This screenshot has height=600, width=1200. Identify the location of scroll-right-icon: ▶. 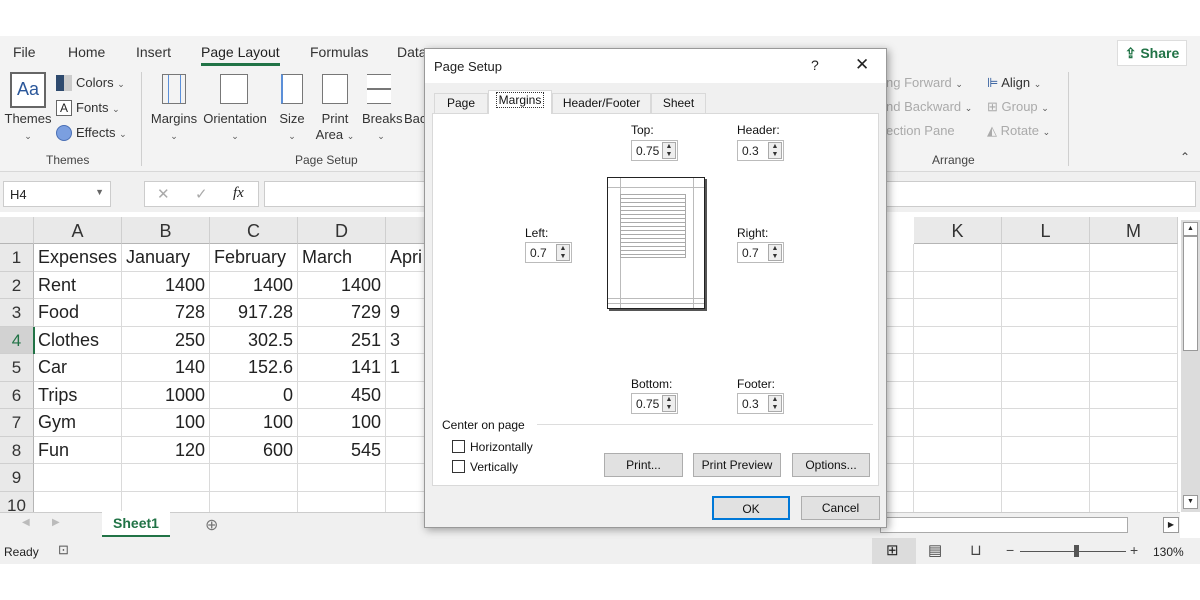
(1171, 525).